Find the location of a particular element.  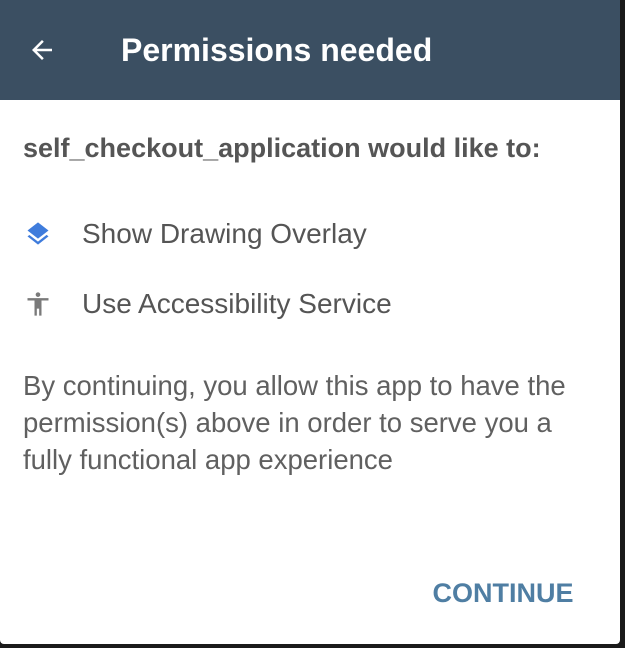

permission-item-accessibility: Use Accessibility Service is located at coordinates (207, 304).